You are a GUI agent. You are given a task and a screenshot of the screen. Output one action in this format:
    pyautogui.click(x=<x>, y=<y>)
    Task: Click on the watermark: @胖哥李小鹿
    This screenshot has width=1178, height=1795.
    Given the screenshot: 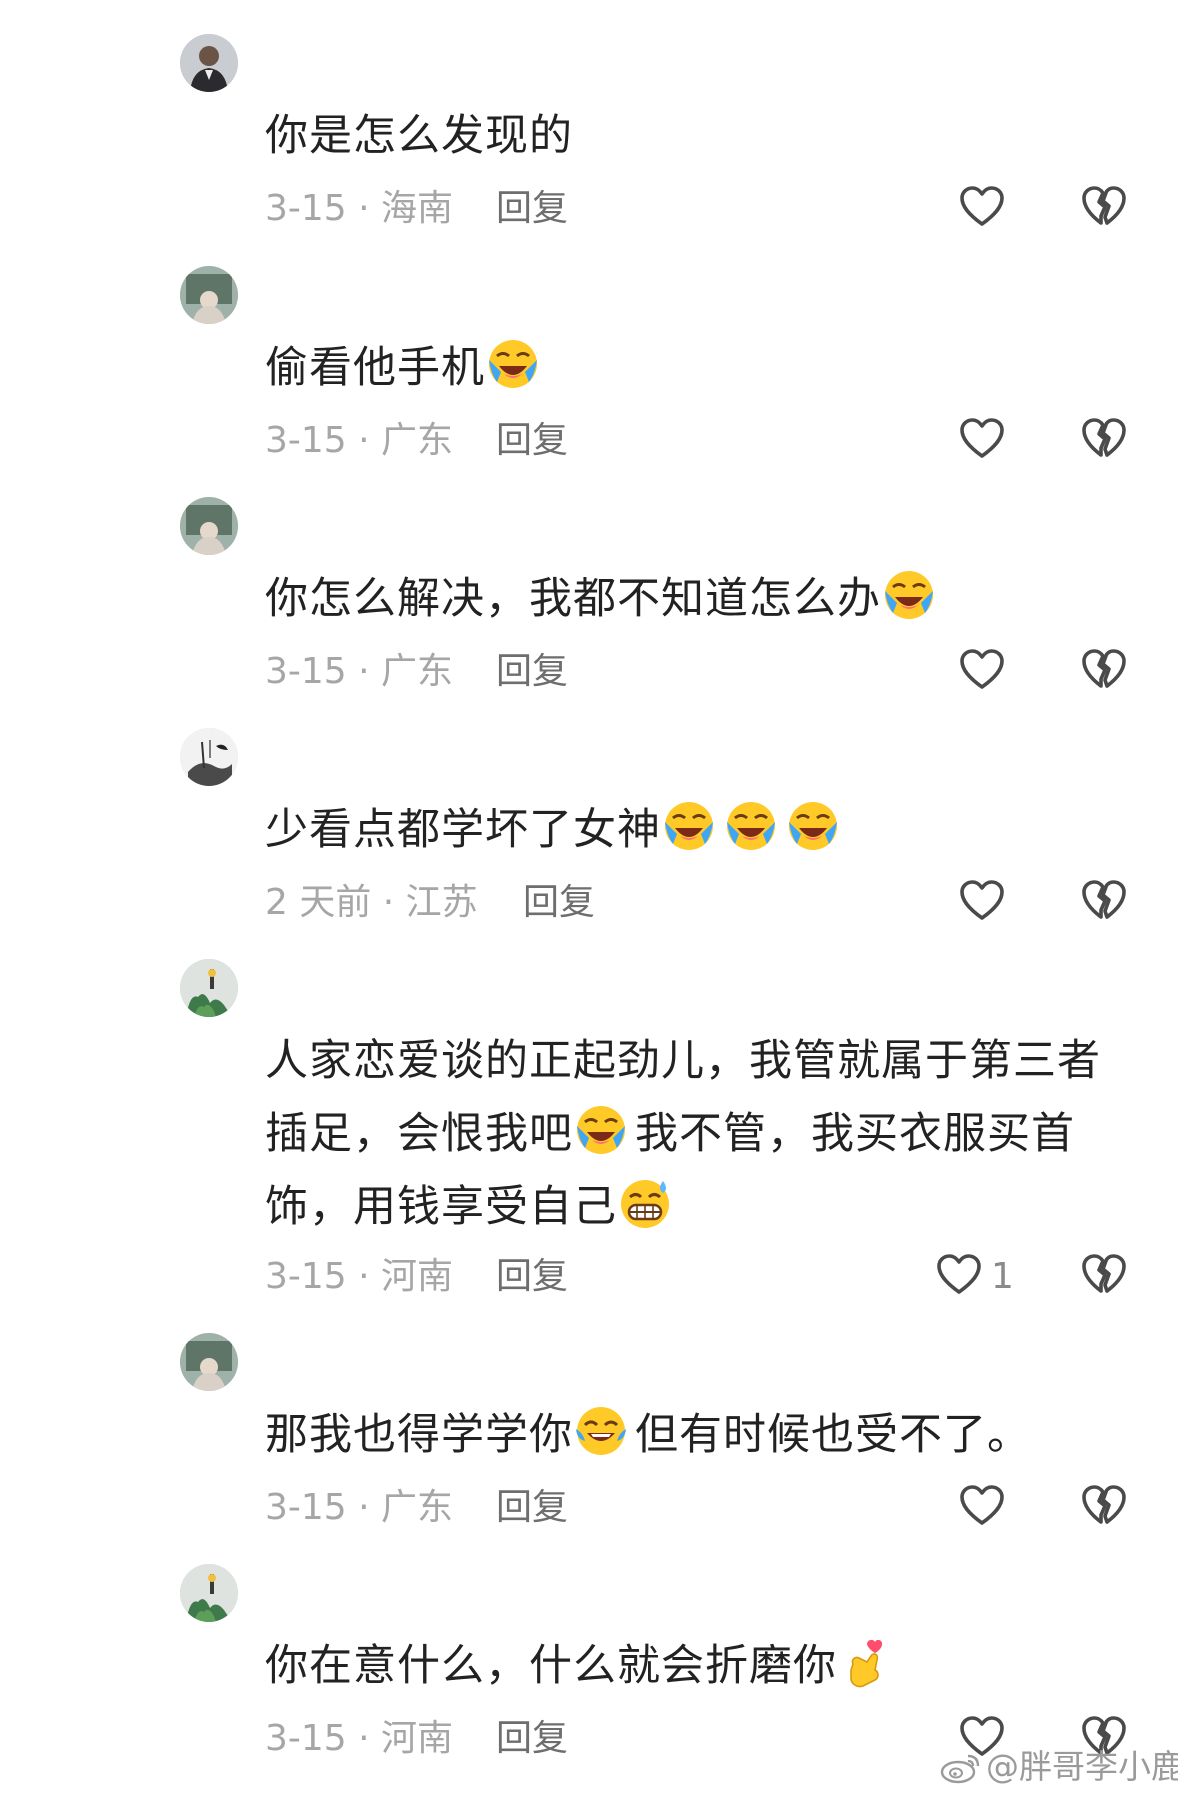 What is the action you would take?
    pyautogui.click(x=1059, y=1767)
    